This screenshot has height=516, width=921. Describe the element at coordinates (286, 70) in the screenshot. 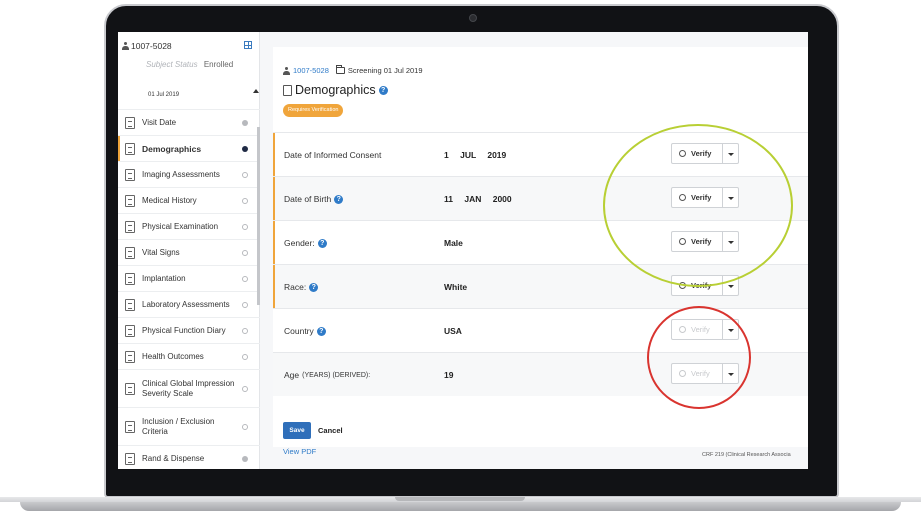

I see `user-icon` at that location.